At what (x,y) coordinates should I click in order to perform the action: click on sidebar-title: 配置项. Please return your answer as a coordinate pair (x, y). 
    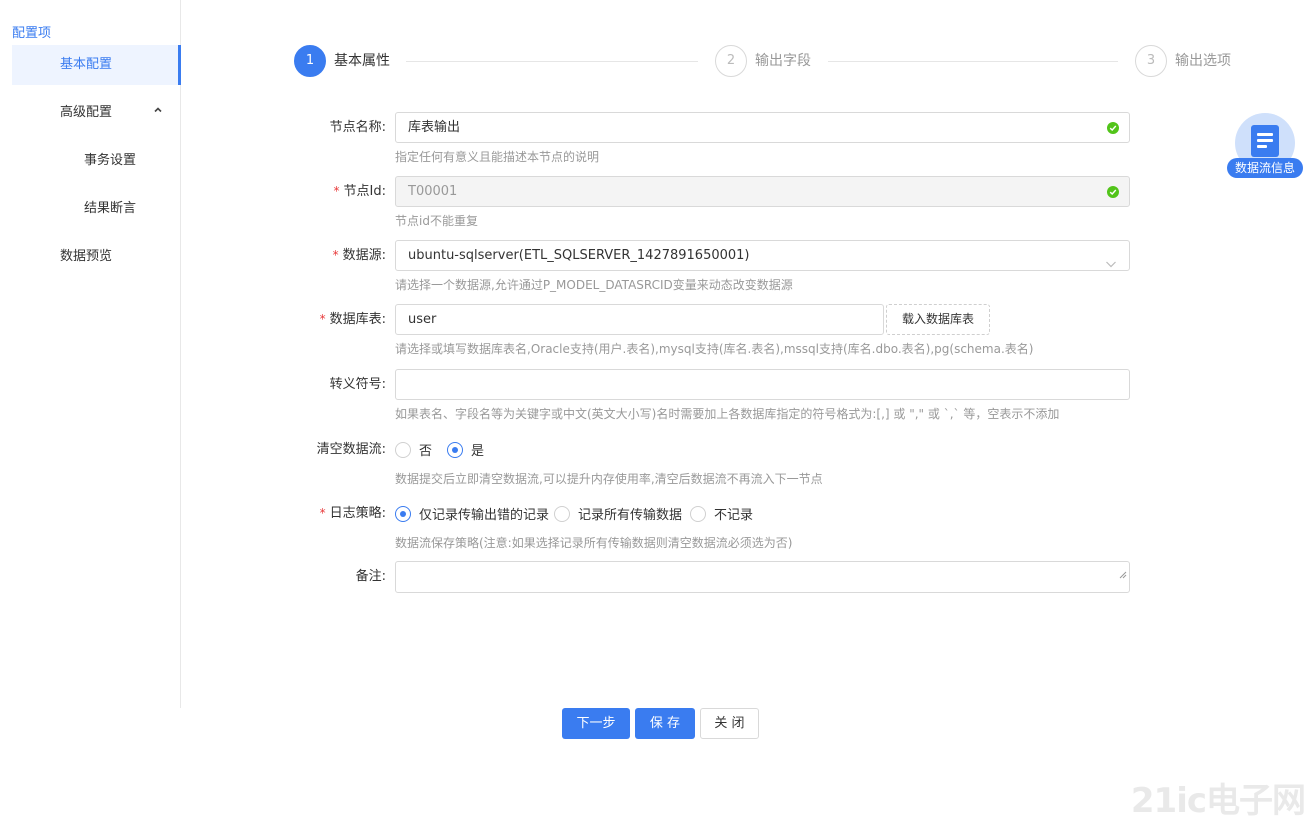
    Looking at the image, I should click on (32, 33).